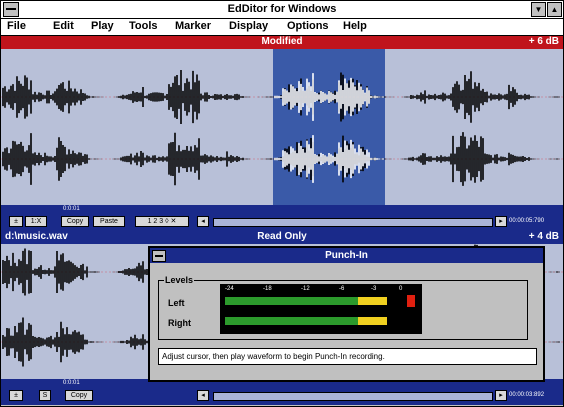 This screenshot has width=564, height=407. I want to click on track2-time-readout: 00:00:03:892, so click(527, 395).